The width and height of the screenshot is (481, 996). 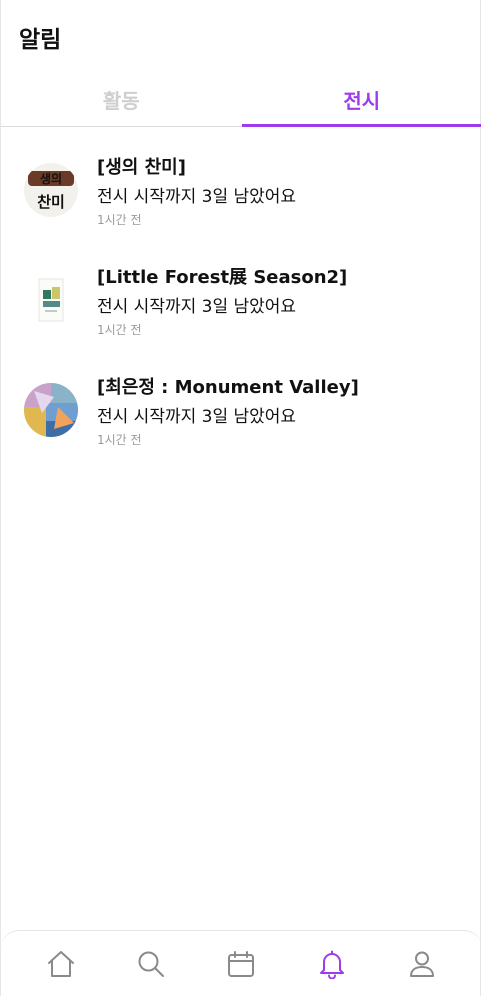 What do you see at coordinates (121, 99) in the screenshot?
I see `tab-activity: 활동` at bounding box center [121, 99].